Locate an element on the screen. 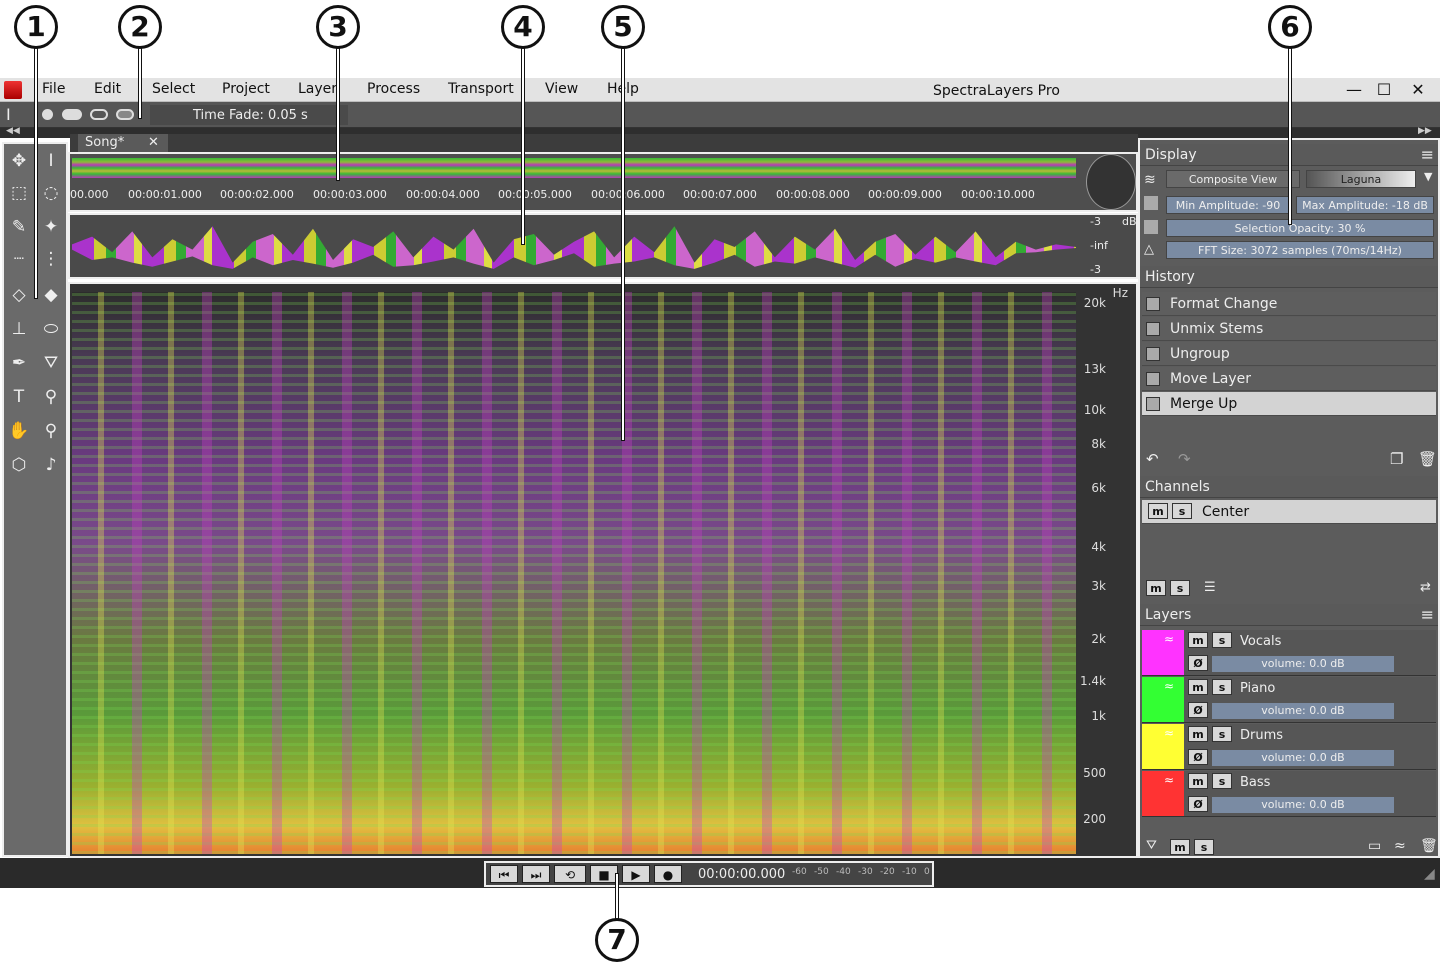 The image size is (1440, 964). tab-song: Song* ✕ is located at coordinates (123, 143).